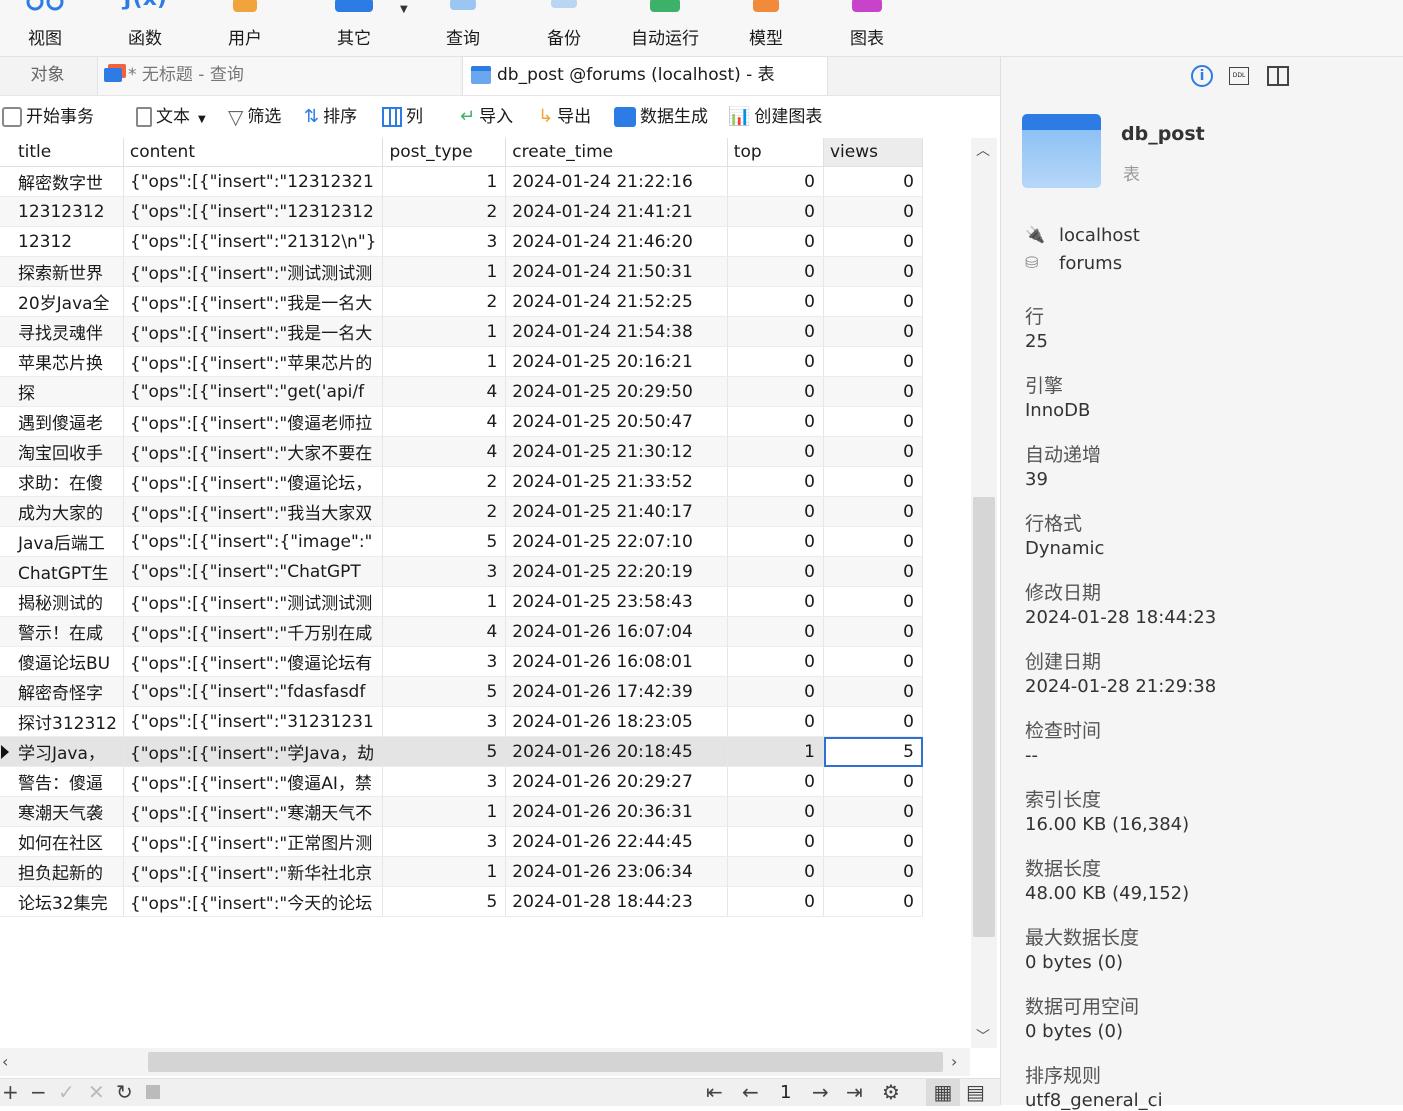 This screenshot has height=1111, width=1403. Describe the element at coordinates (1202, 76) in the screenshot. I see `info-icon: i` at that location.